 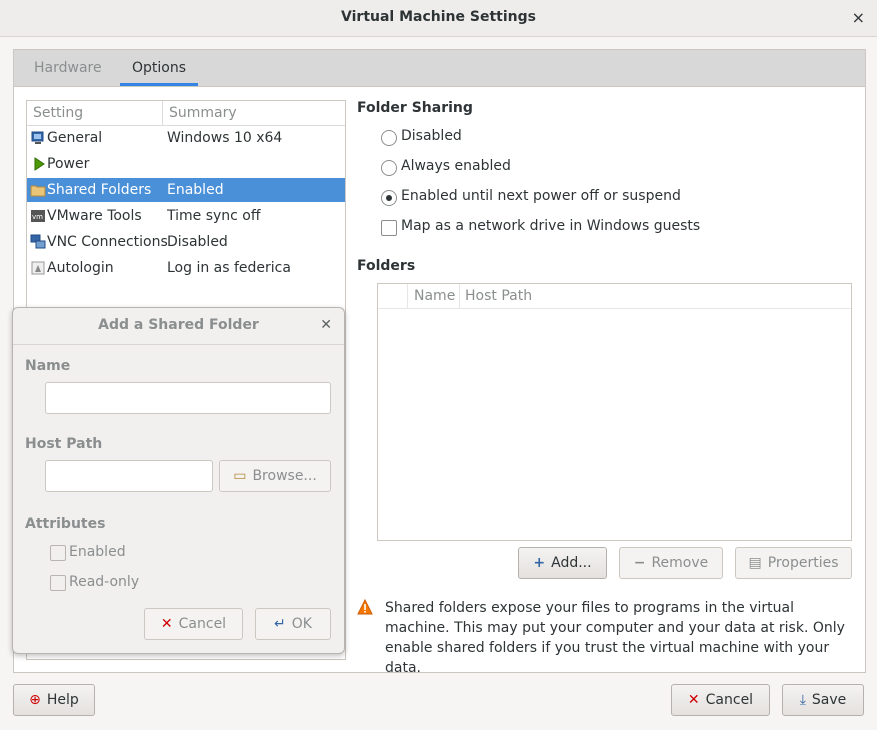 I want to click on window-close-button: ×, so click(x=858, y=17).